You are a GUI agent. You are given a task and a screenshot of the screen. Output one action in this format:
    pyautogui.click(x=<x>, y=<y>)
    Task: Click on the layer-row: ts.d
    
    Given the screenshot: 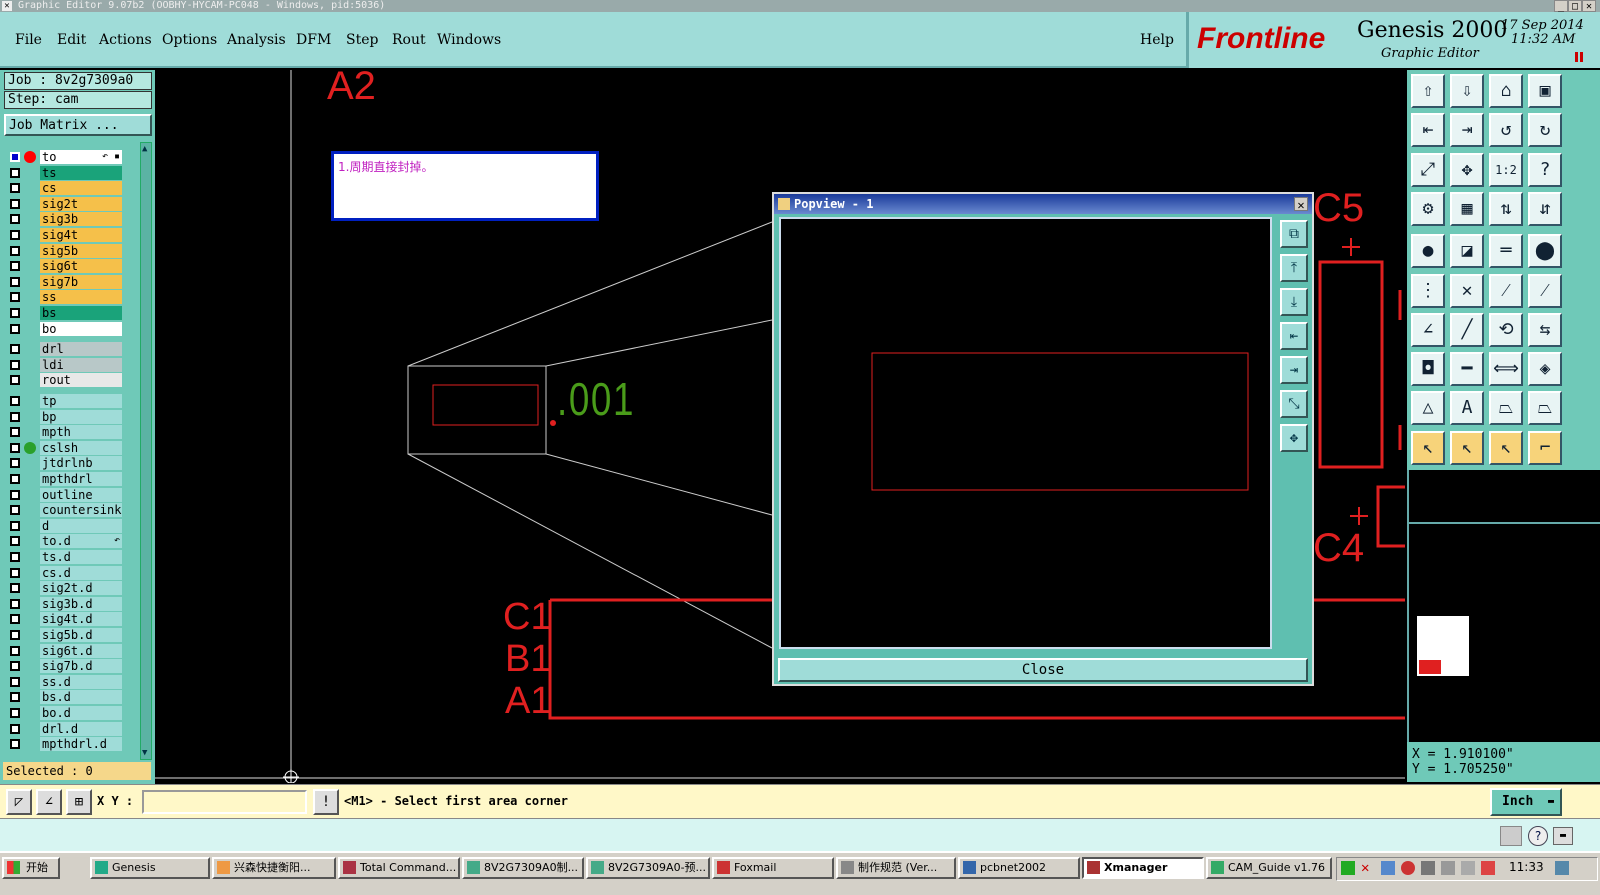 What is the action you would take?
    pyautogui.click(x=65, y=557)
    